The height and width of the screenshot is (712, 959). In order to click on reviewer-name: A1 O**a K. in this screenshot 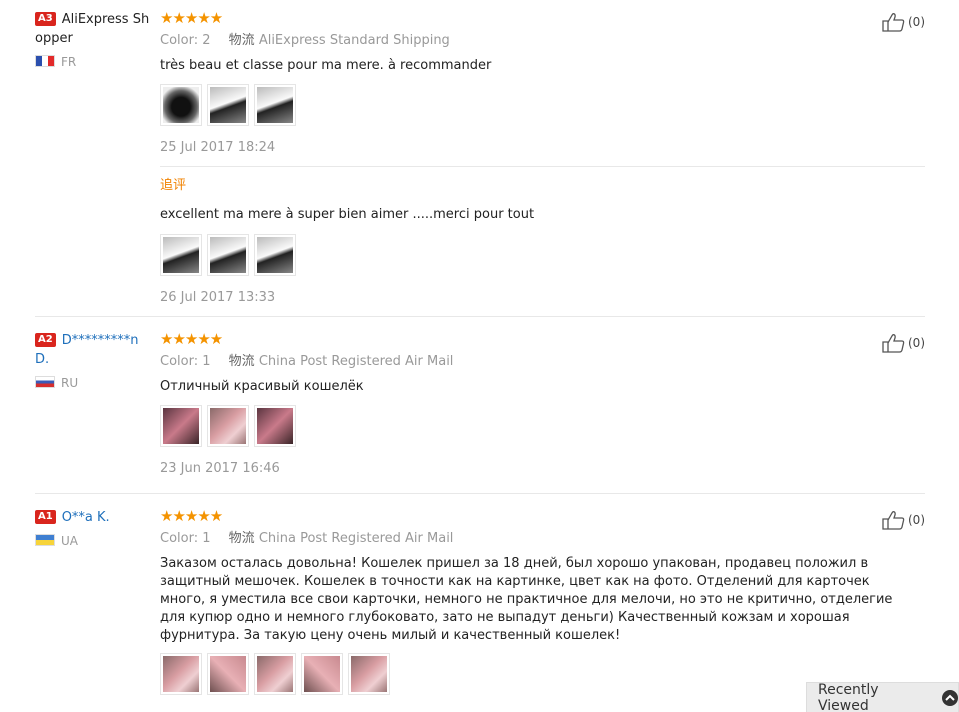, I will do `click(95, 517)`.